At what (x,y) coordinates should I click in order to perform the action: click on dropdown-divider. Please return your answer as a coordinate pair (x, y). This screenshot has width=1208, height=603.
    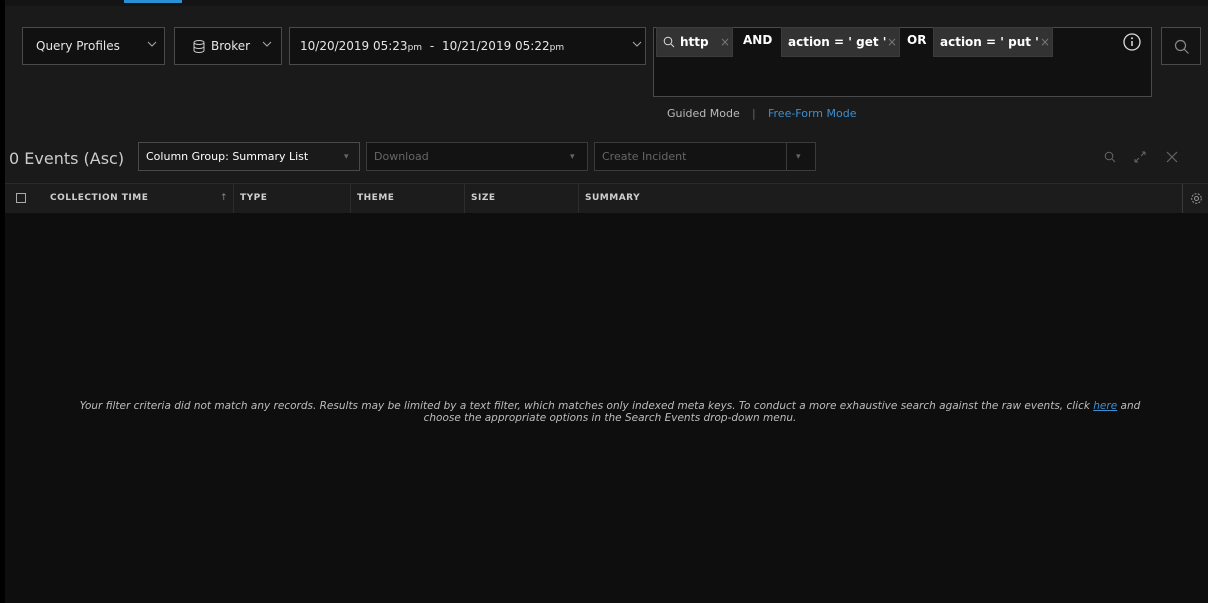
    Looking at the image, I should click on (786, 156).